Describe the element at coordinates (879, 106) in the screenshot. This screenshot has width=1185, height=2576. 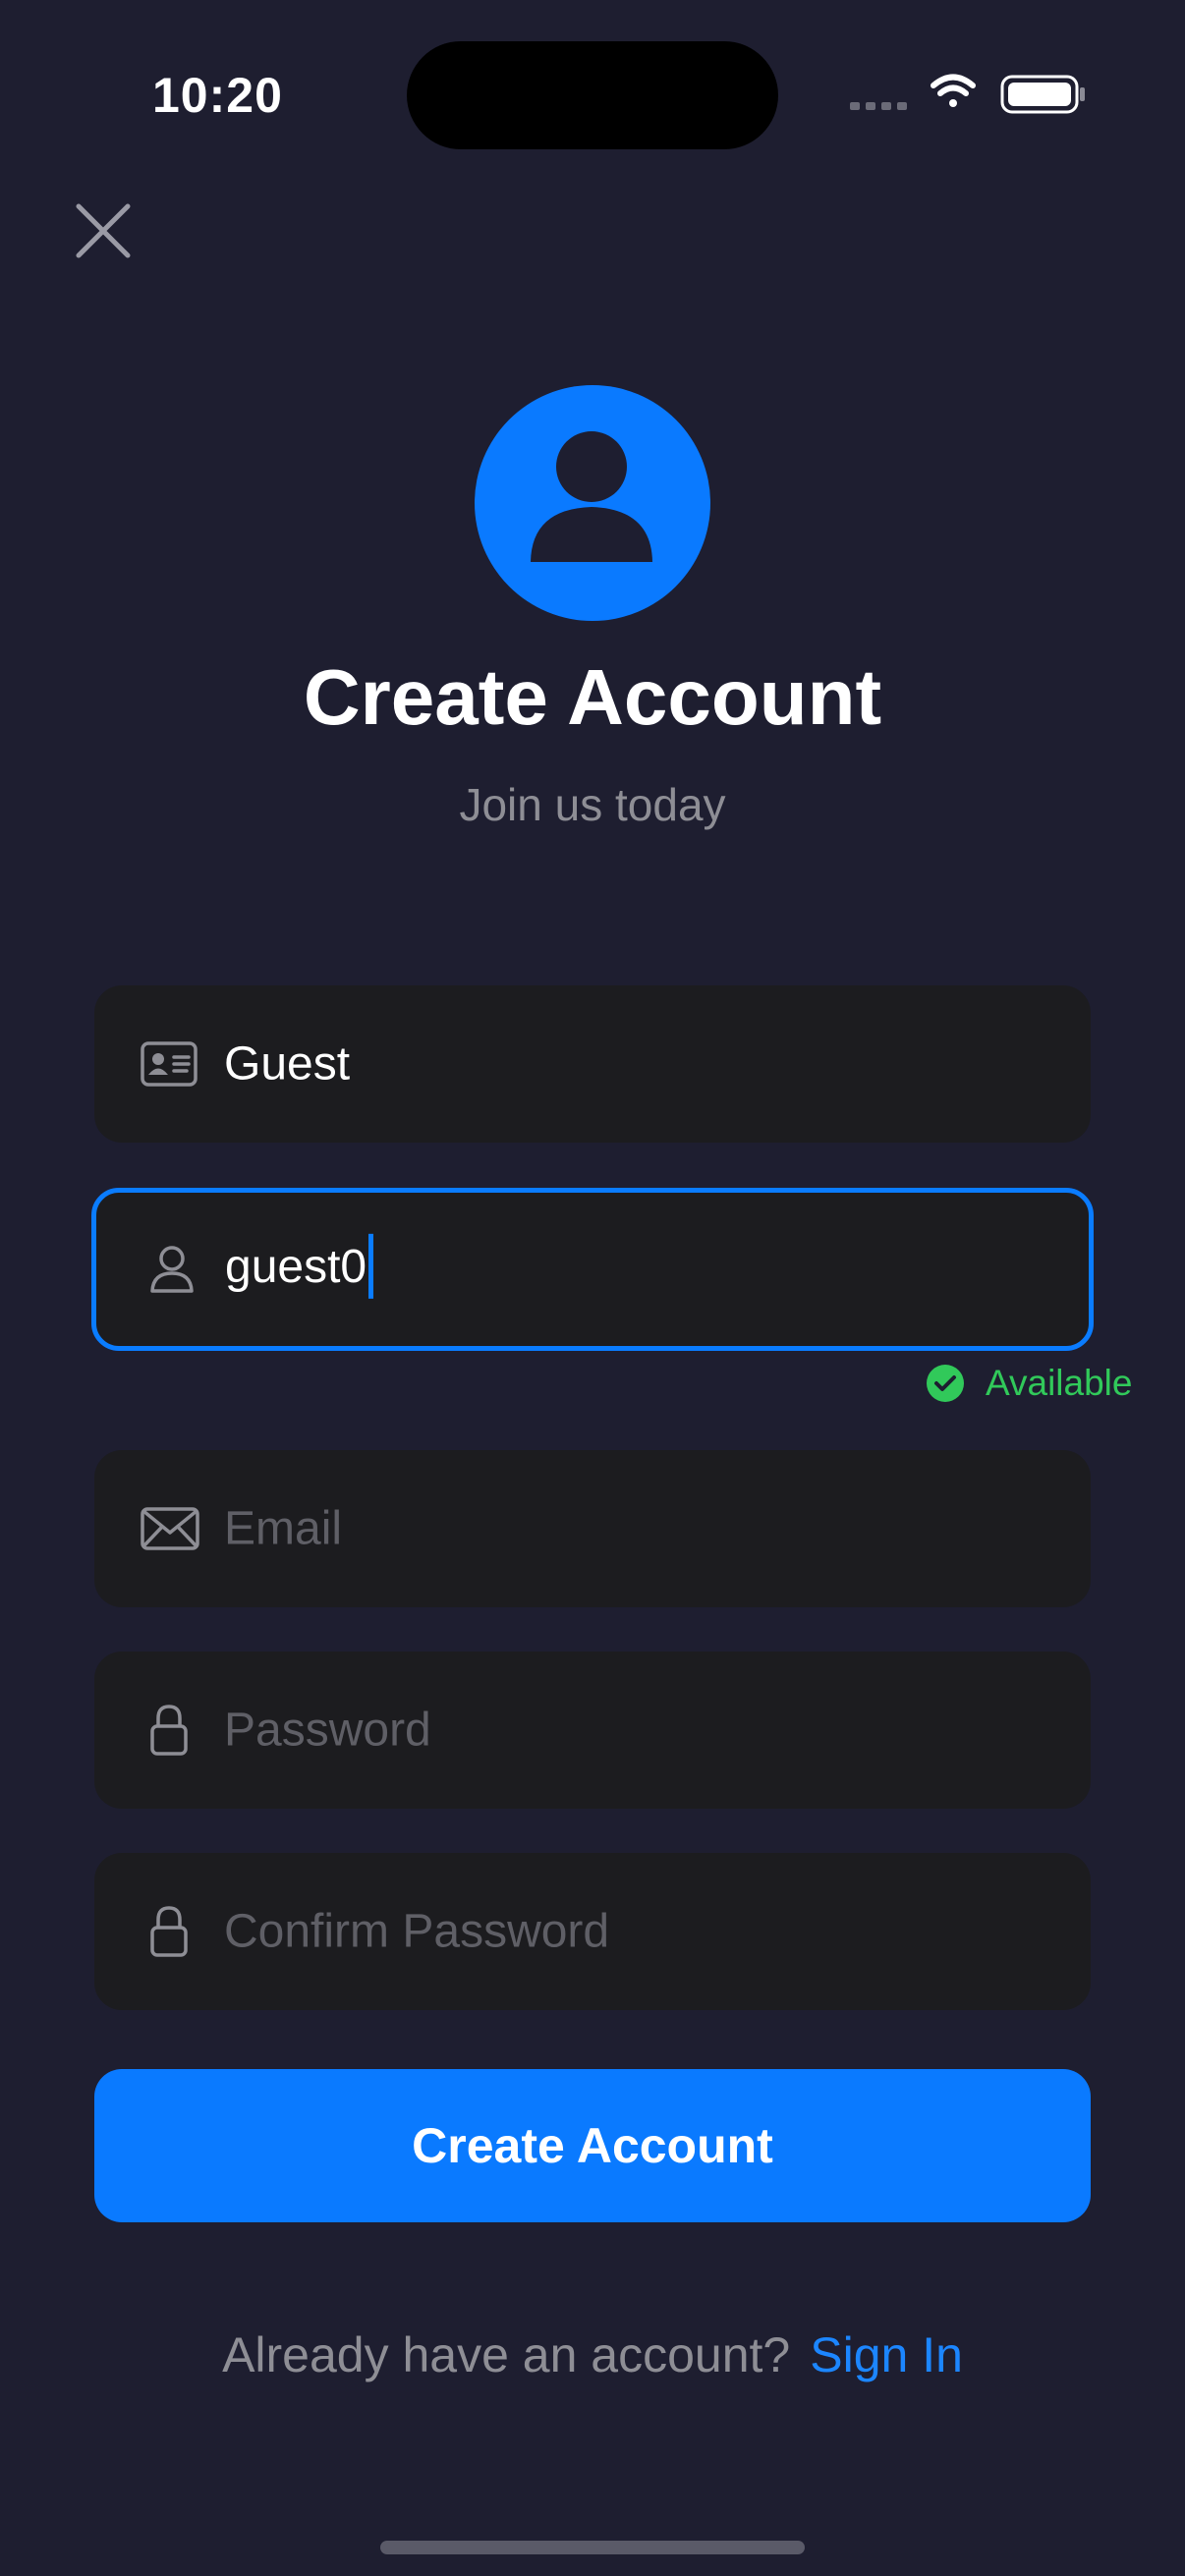
I see `cellular-signal-icon` at that location.